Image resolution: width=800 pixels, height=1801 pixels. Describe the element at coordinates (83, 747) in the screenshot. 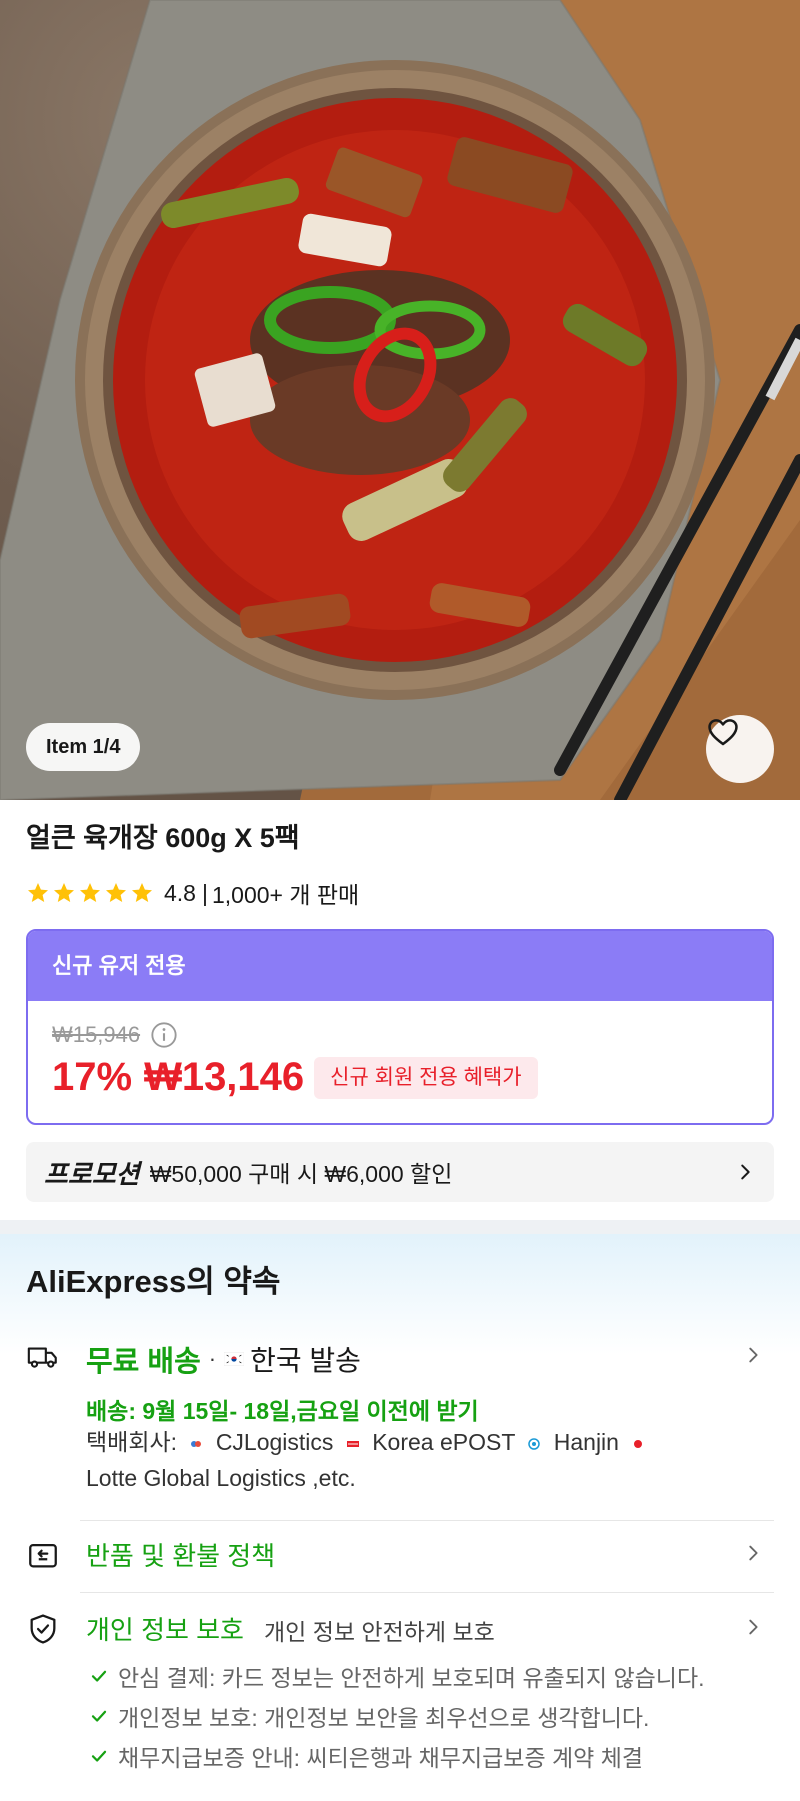

I see `image-position-badge: Item 1/4` at that location.